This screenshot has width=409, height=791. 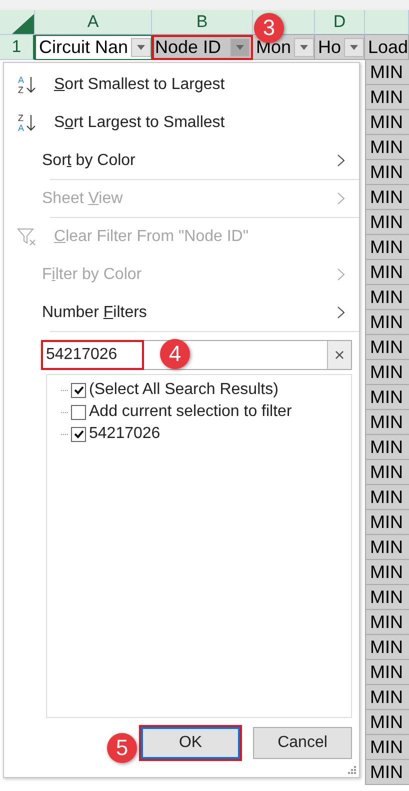 I want to click on checkbox-label: (Select All Search Results), so click(x=183, y=390).